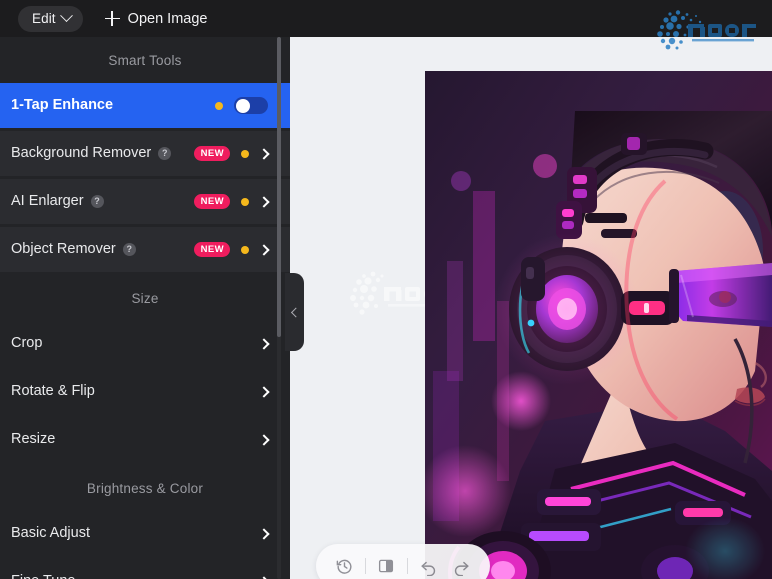 Image resolution: width=772 pixels, height=579 pixels. Describe the element at coordinates (145, 60) in the screenshot. I see `section-header-smart-tools: Smart Tools` at that location.